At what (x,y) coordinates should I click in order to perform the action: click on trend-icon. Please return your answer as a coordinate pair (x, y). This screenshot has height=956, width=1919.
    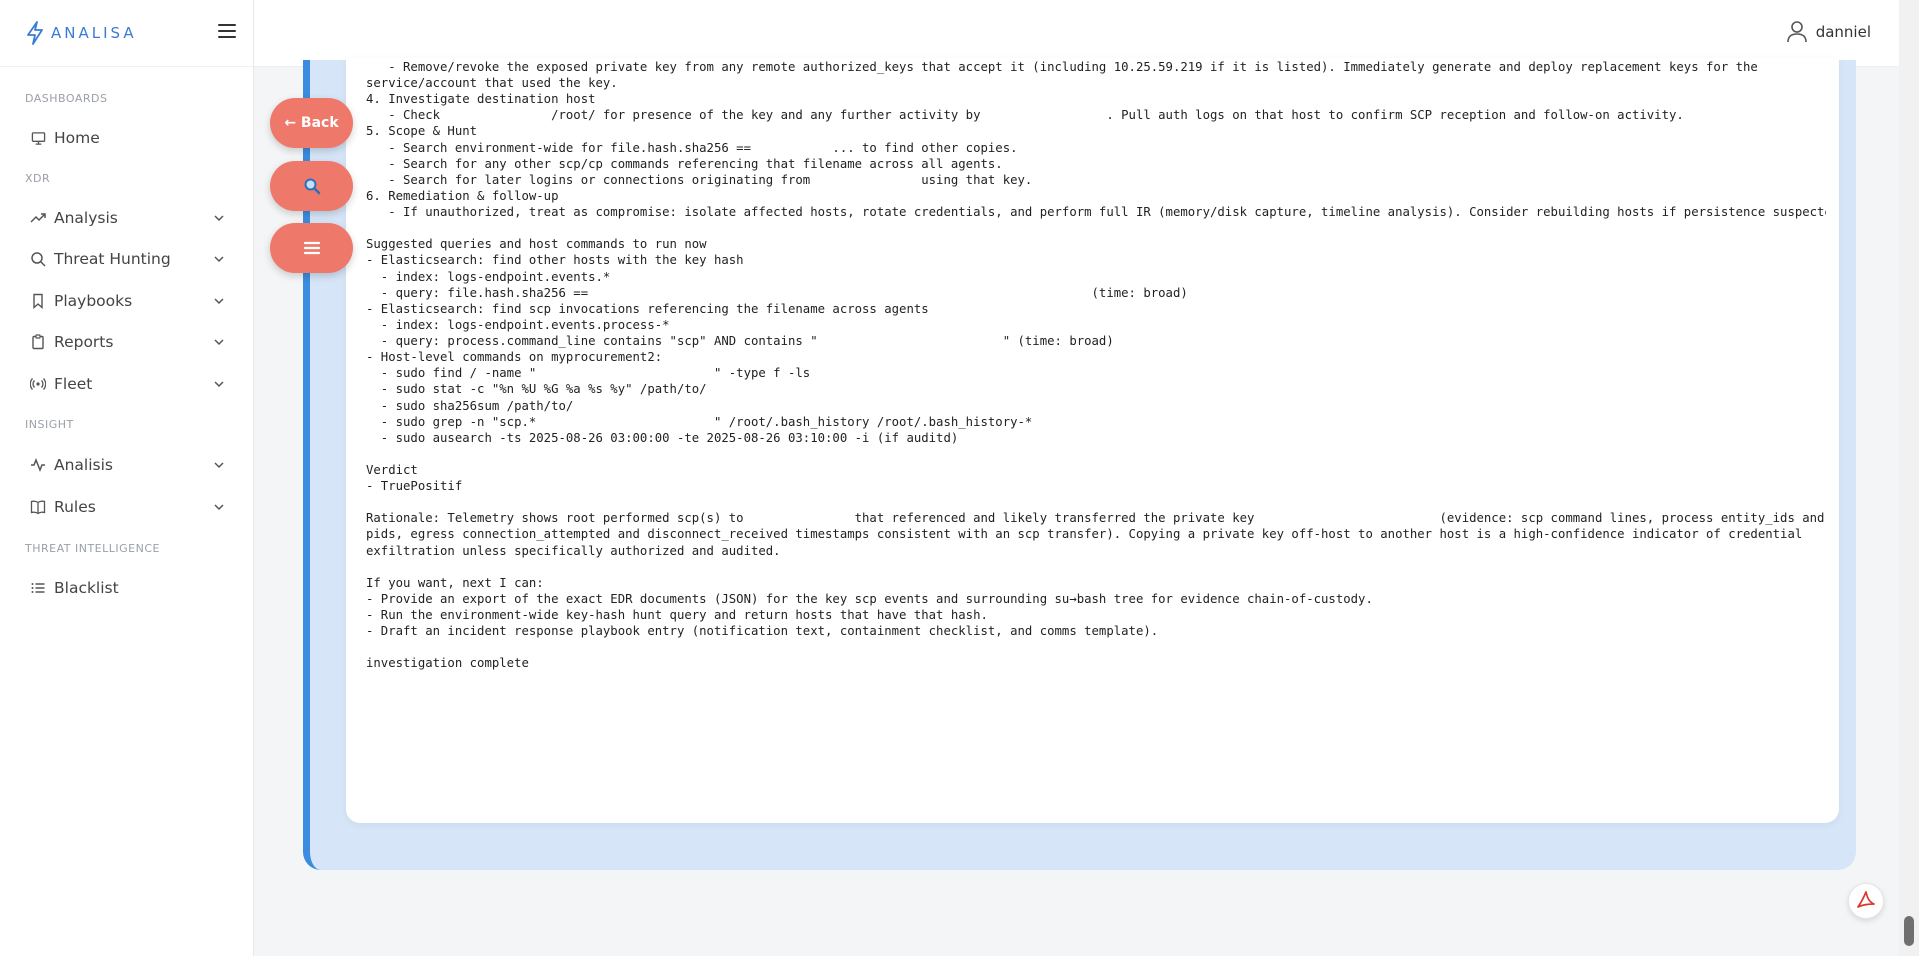
    Looking at the image, I should click on (38, 218).